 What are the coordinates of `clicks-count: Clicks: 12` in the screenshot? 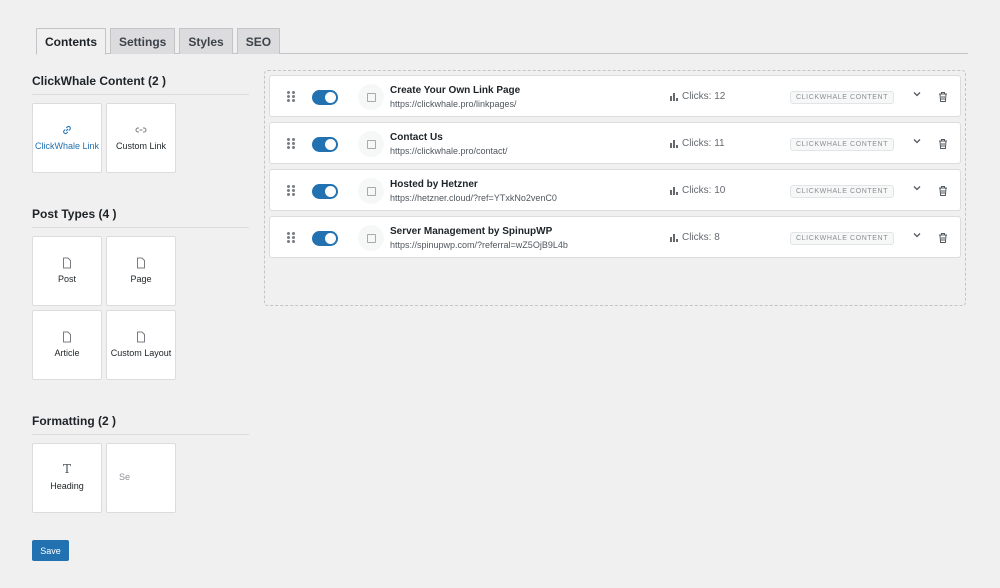 It's located at (704, 96).